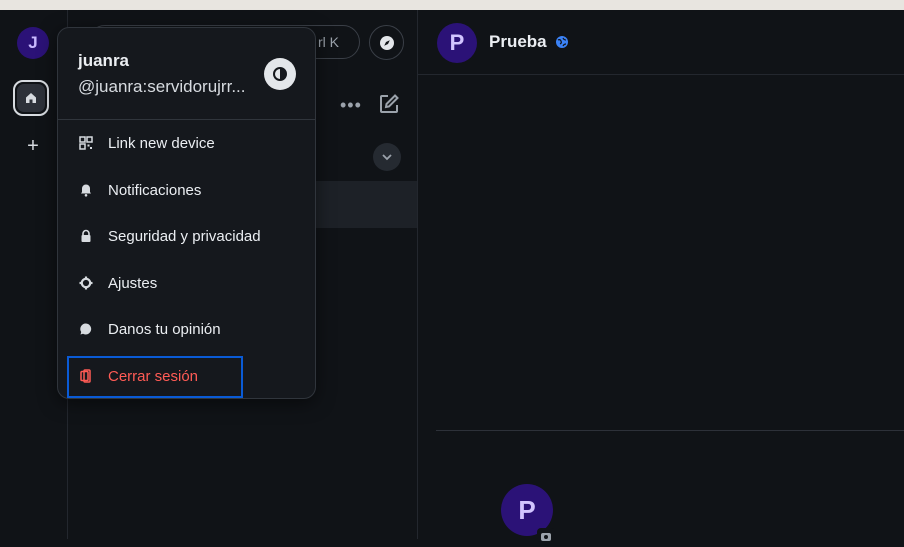 This screenshot has width=904, height=547. I want to click on lock-icon, so click(86, 236).